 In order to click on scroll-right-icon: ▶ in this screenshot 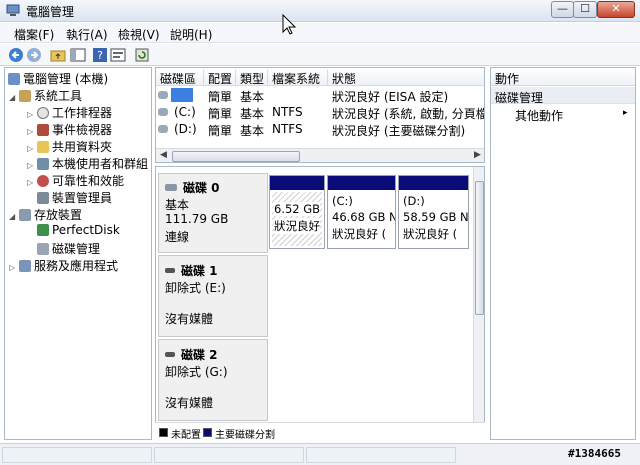, I will do `click(477, 155)`.